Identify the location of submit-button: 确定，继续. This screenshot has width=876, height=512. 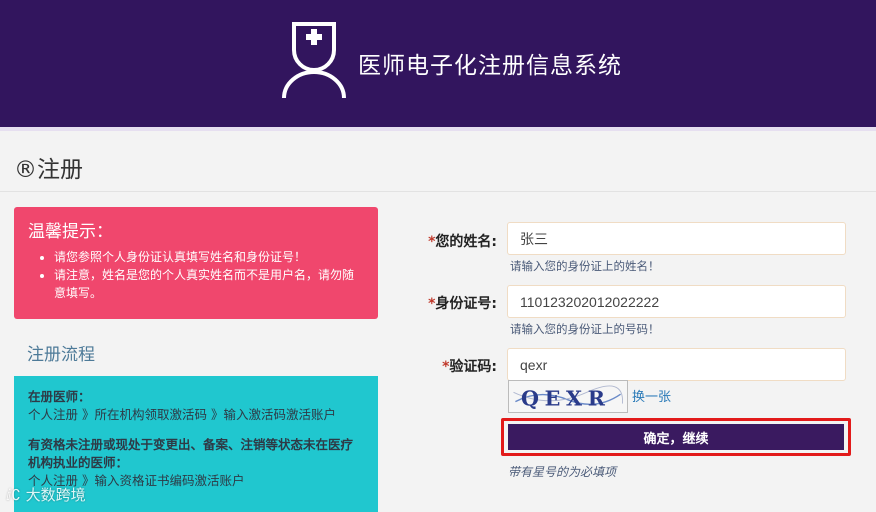
(676, 437).